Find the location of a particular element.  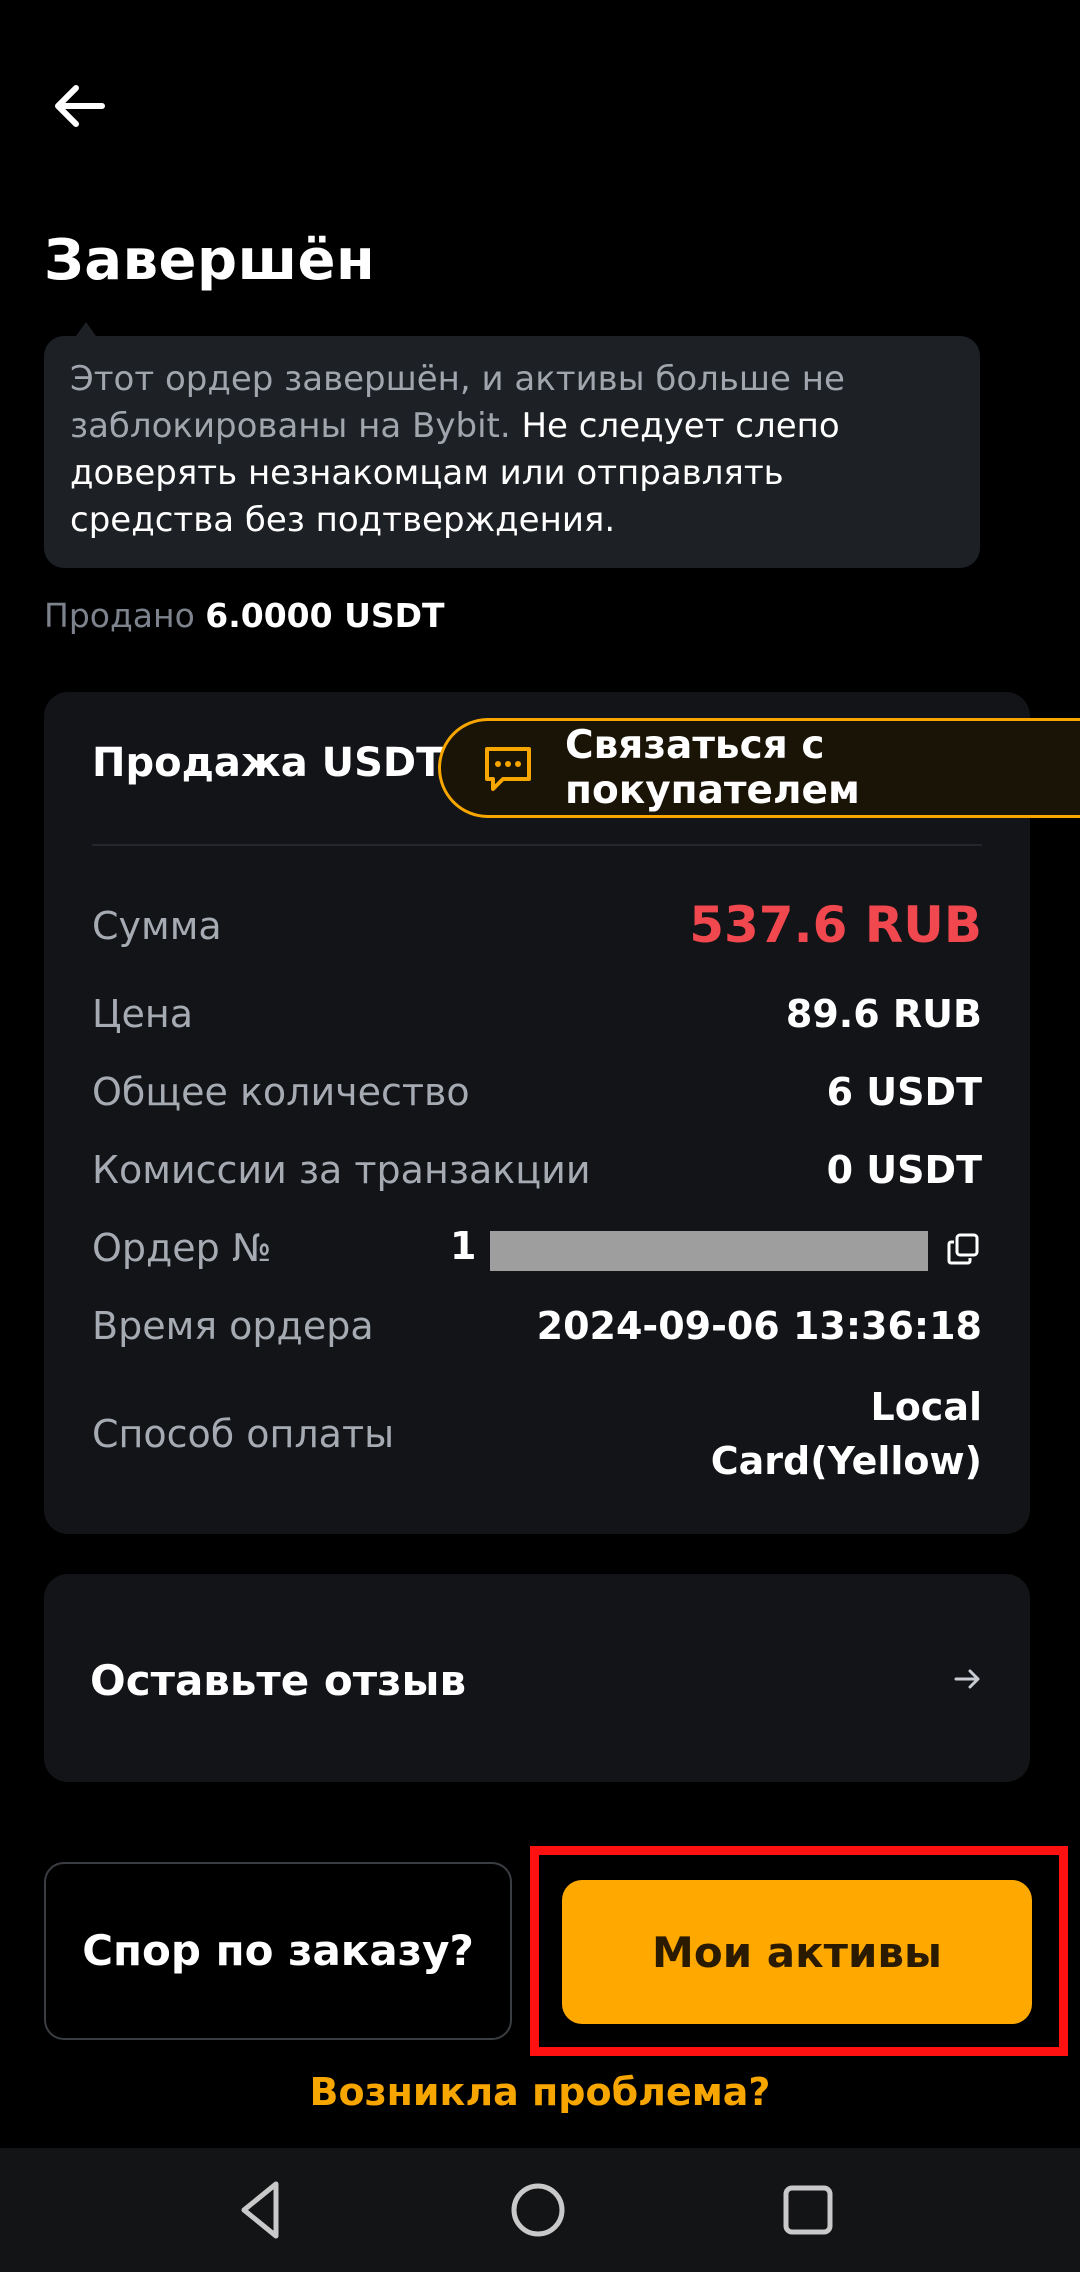

my-assets-button: Мои активы is located at coordinates (797, 1952).